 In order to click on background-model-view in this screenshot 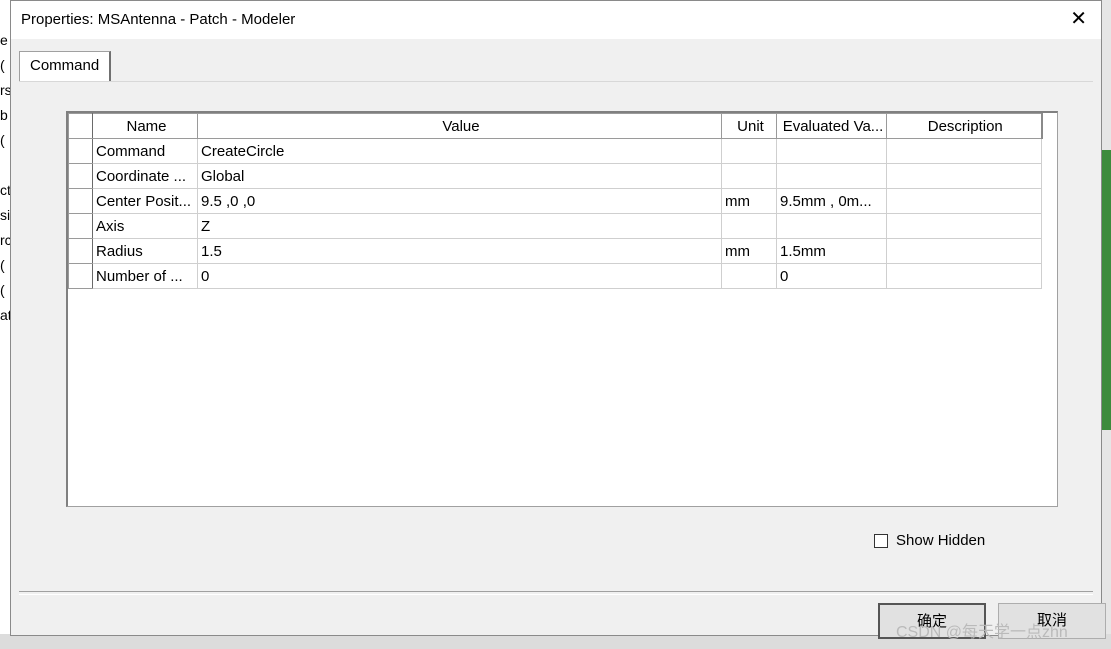, I will do `click(1106, 290)`.